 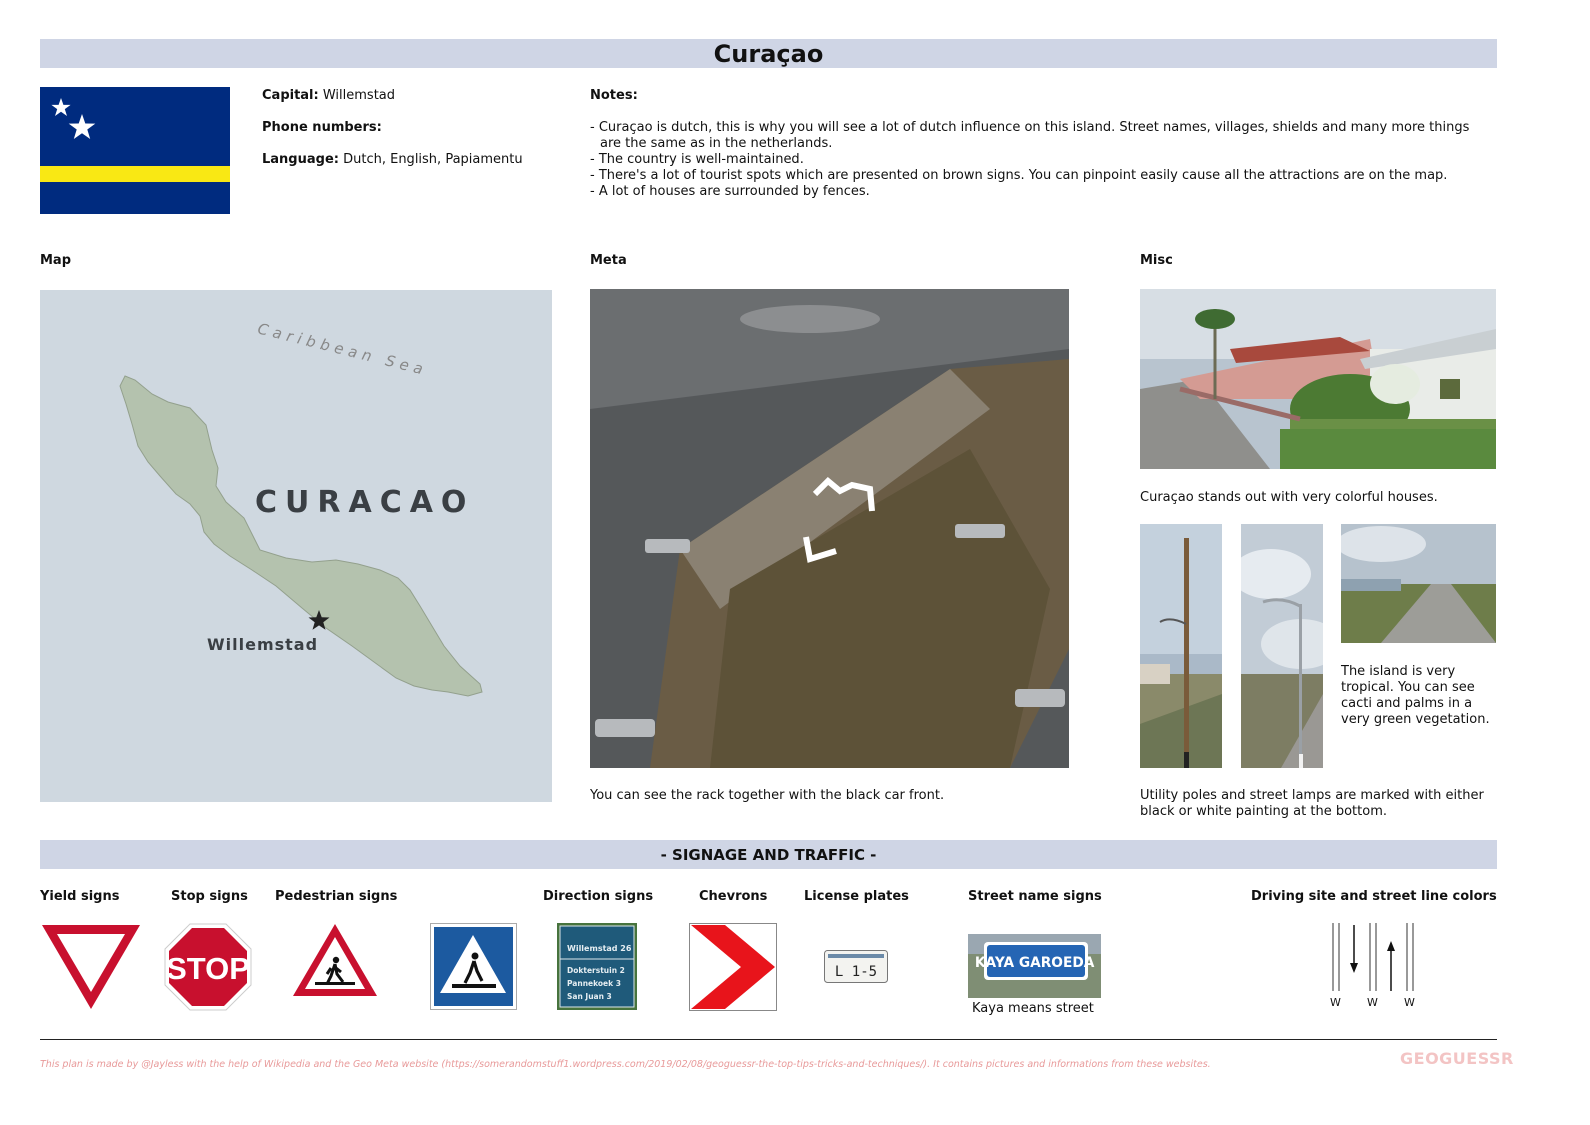 I want to click on street-lamp-white-photo, so click(x=1282, y=646).